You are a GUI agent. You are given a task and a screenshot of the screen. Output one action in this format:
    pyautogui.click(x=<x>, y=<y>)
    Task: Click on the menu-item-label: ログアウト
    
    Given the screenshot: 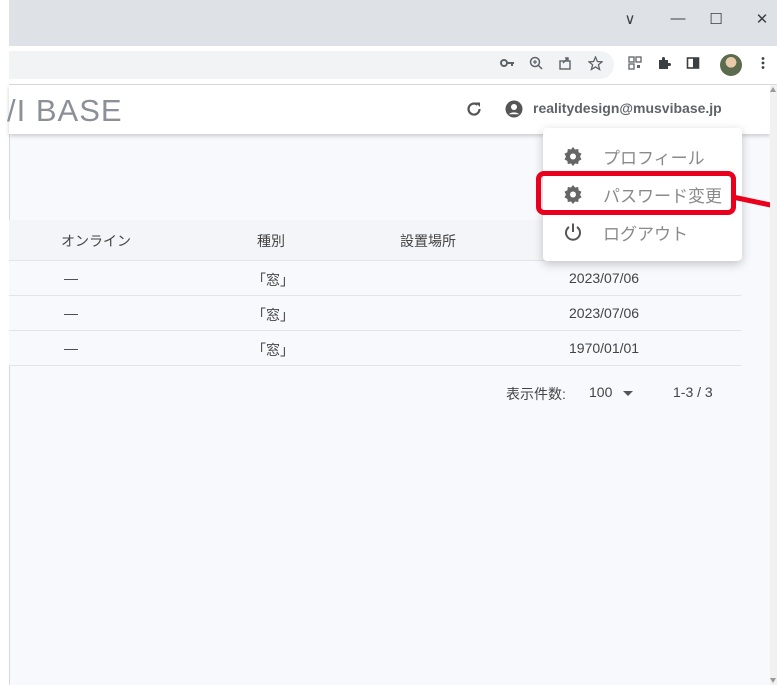 What is the action you would take?
    pyautogui.click(x=645, y=234)
    